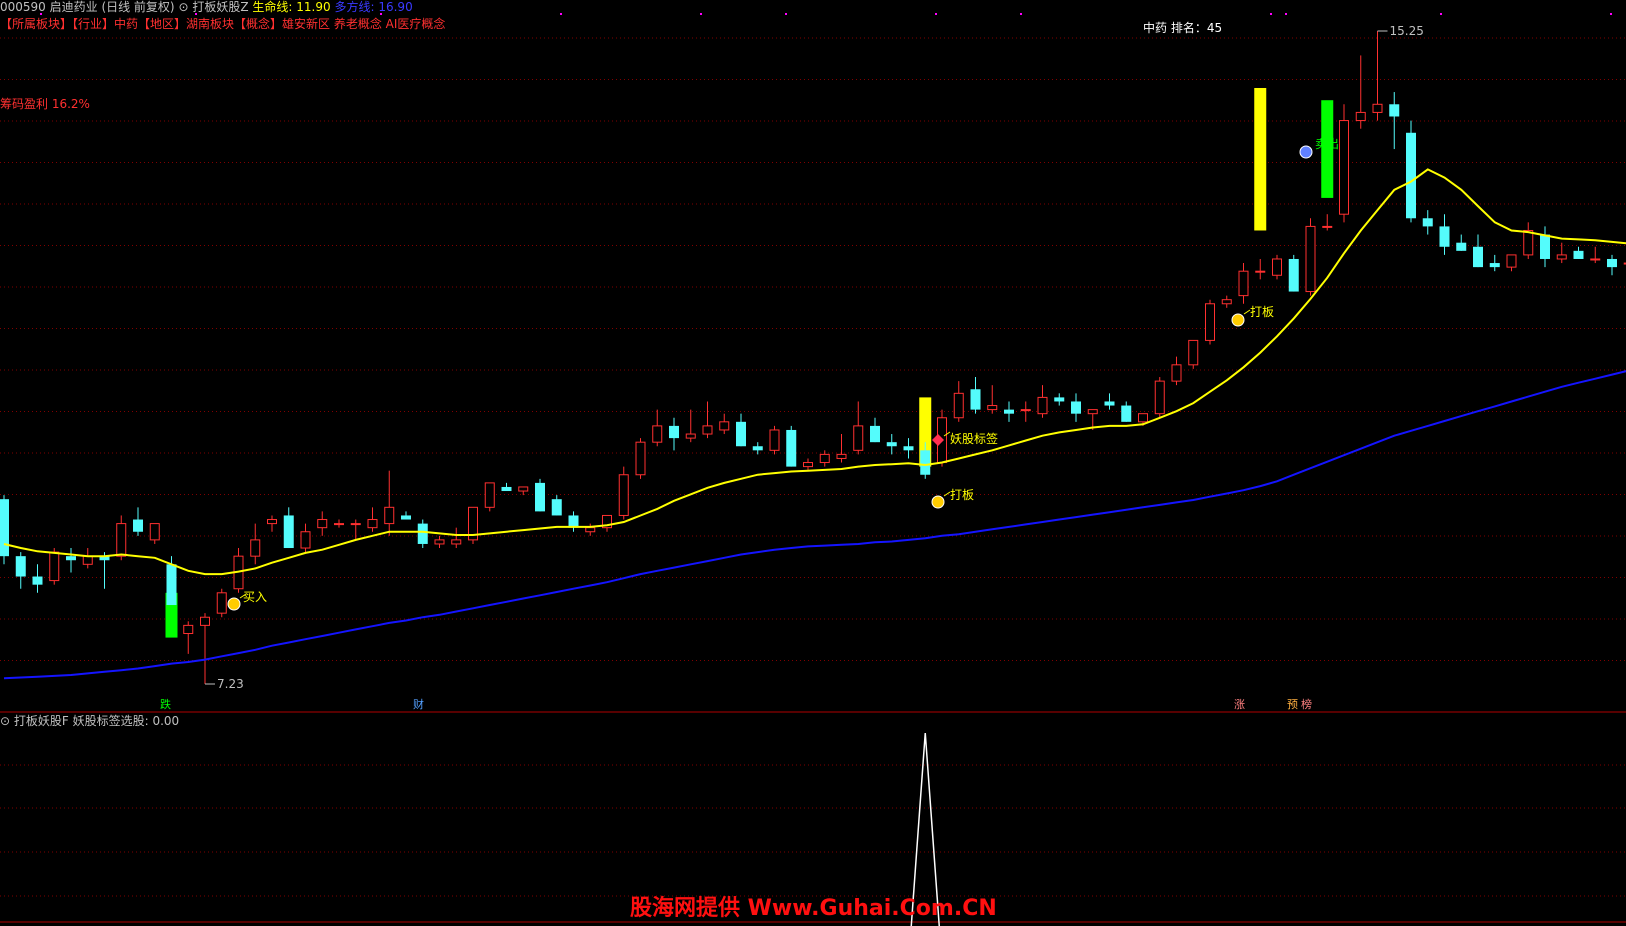 Image resolution: width=1626 pixels, height=926 pixels. I want to click on yaogu-signal: 妖股标签, so click(974, 439).